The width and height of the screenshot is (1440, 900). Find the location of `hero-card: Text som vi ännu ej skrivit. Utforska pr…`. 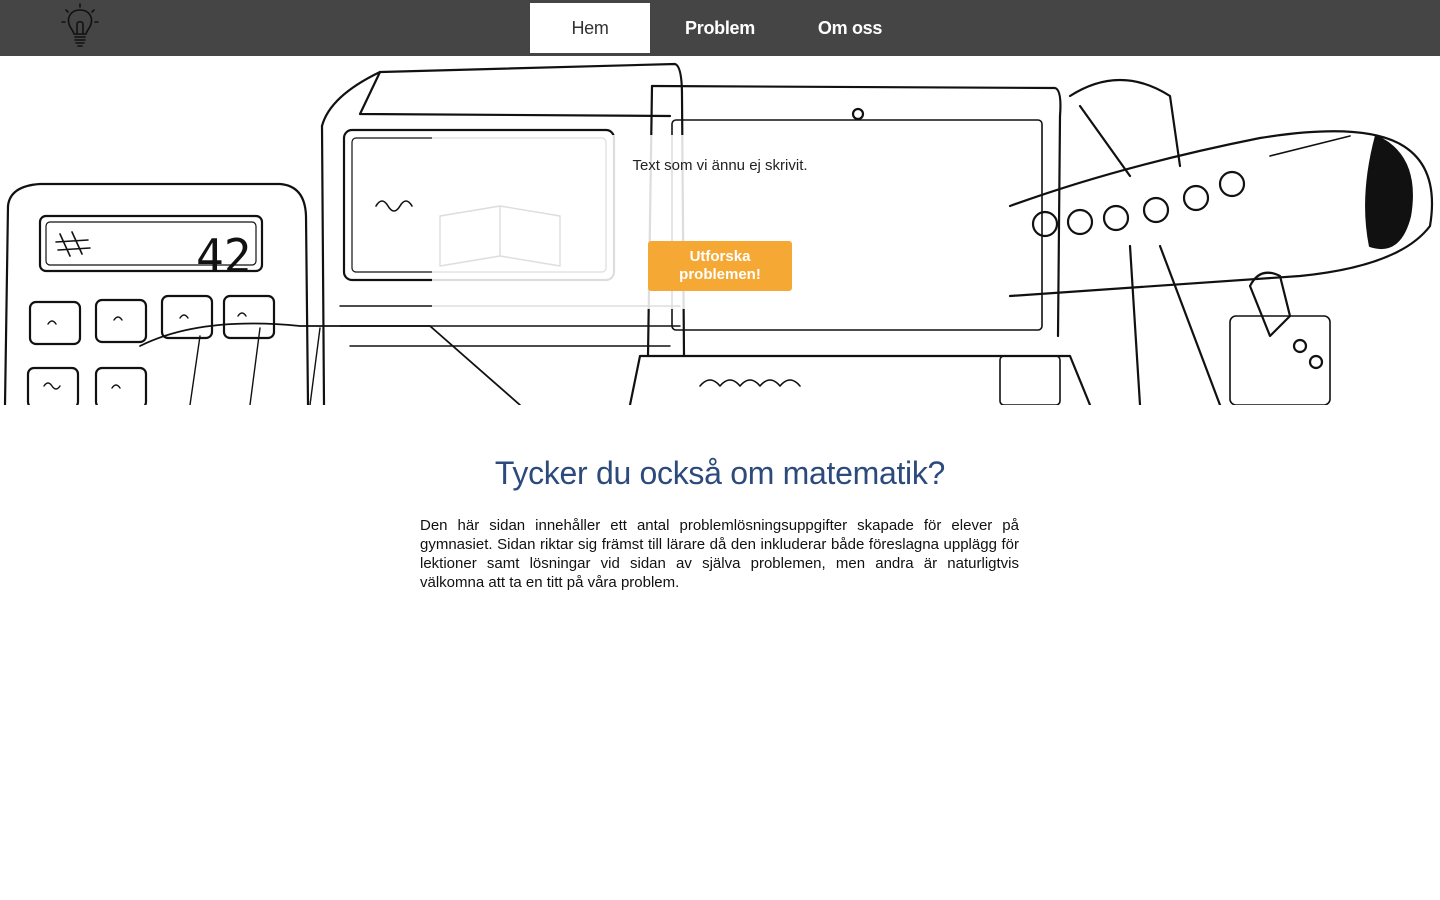

hero-card: Text som vi ännu ej skrivit. Utforska pr… is located at coordinates (720, 222).